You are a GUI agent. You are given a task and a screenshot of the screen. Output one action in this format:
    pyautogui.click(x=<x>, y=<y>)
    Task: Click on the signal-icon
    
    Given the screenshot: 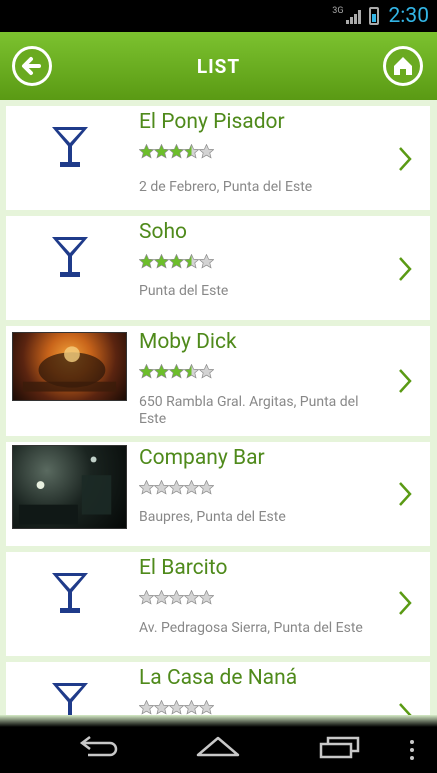 What is the action you would take?
    pyautogui.click(x=353, y=16)
    